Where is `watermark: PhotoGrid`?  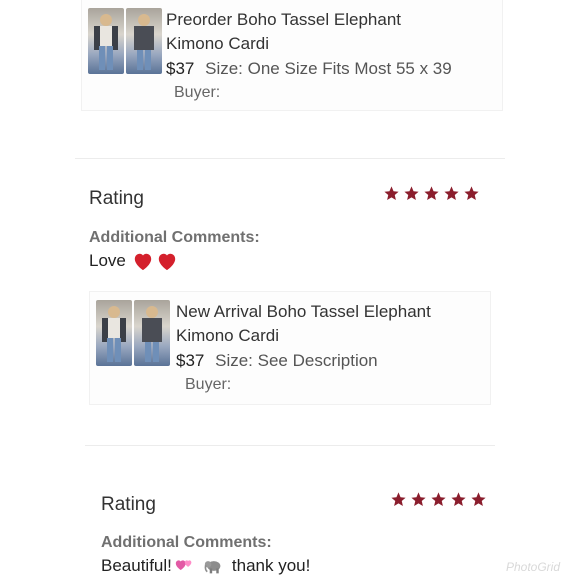 watermark: PhotoGrid is located at coordinates (532, 567).